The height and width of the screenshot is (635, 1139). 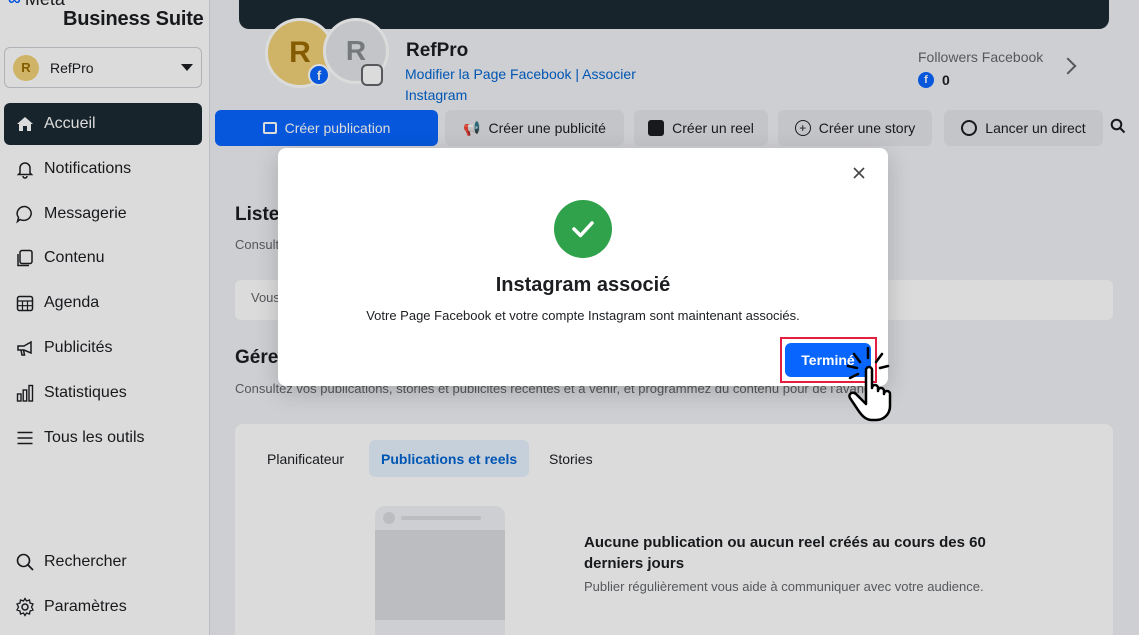 What do you see at coordinates (869, 384) in the screenshot?
I see `hand-cursor-icon` at bounding box center [869, 384].